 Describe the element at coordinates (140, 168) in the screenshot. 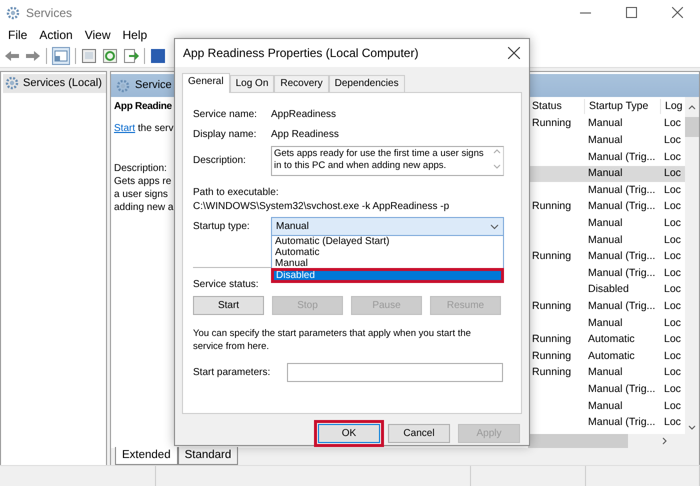

I see `description-label: Description:` at that location.